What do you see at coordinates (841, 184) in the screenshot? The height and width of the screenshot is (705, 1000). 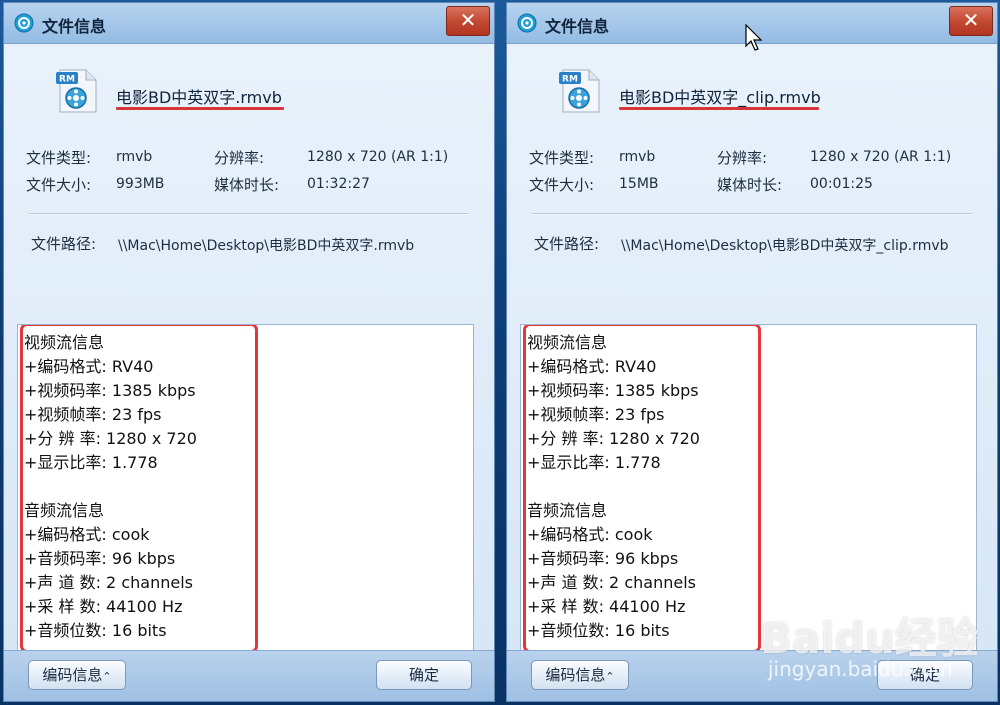 I see `duration-value: 00:01:25` at bounding box center [841, 184].